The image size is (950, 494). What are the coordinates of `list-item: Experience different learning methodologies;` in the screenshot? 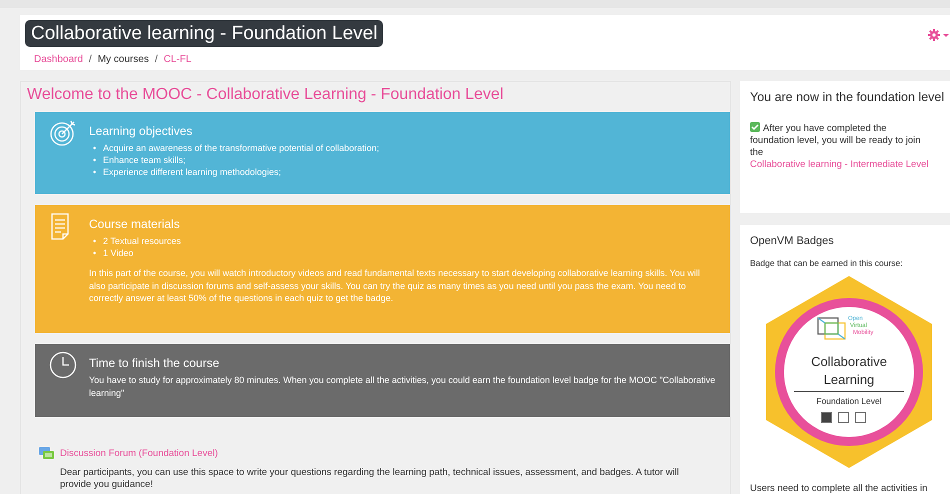 It's located at (192, 172).